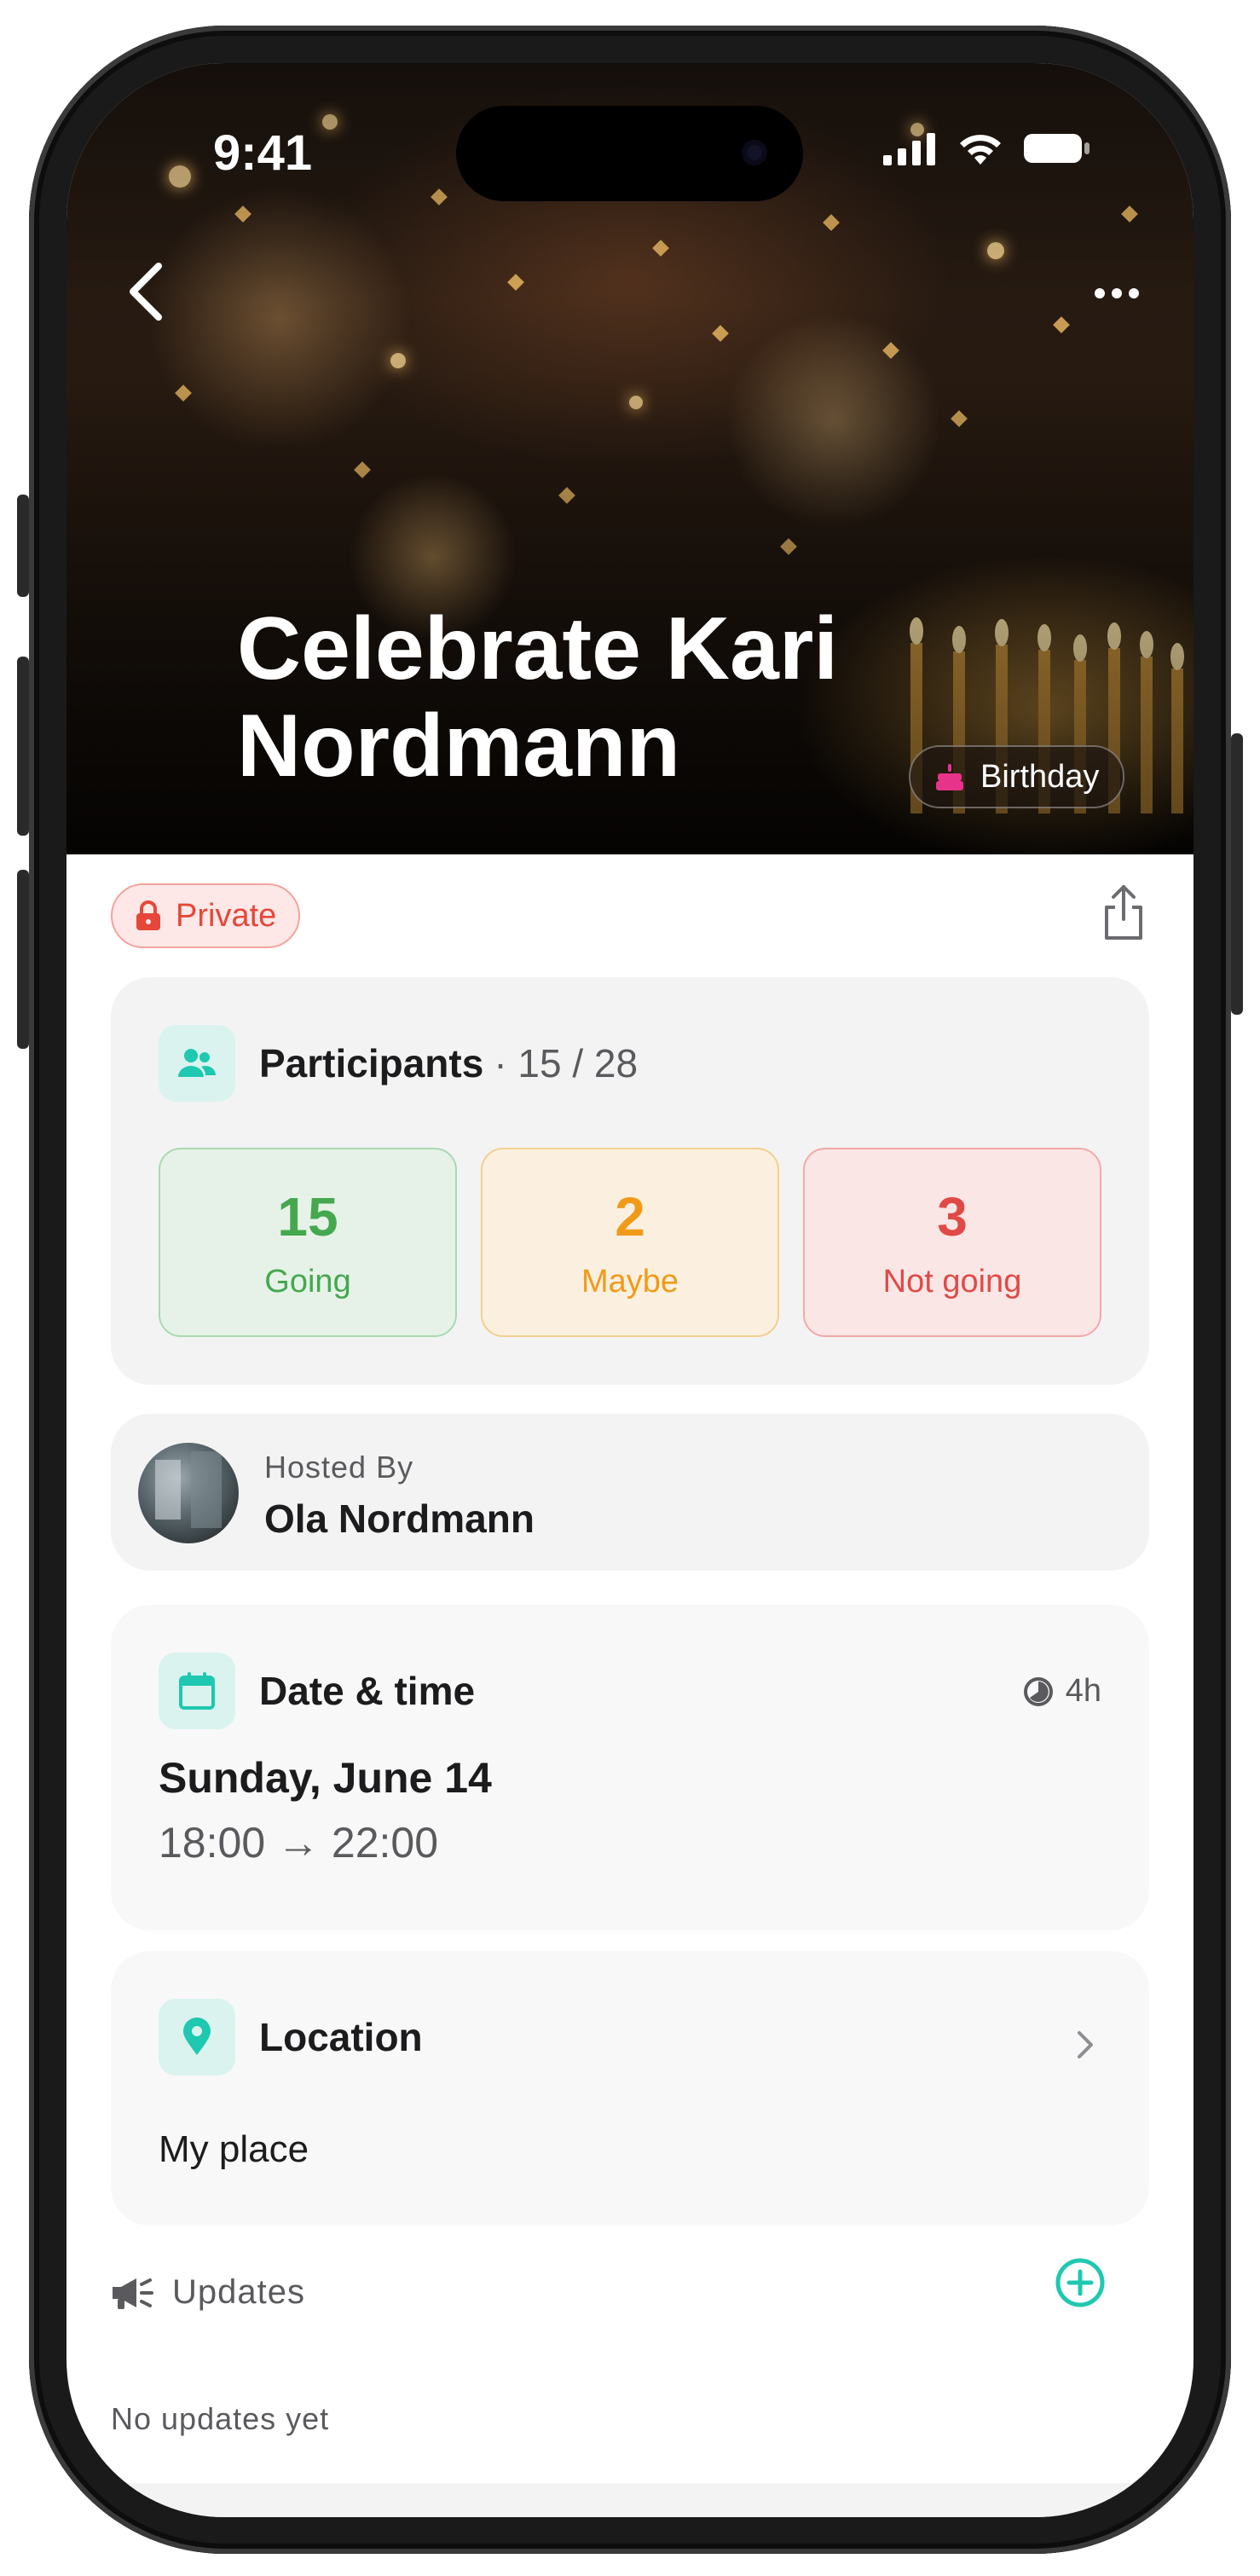 The height and width of the screenshot is (2576, 1260). I want to click on location-header: Location, so click(291, 2037).